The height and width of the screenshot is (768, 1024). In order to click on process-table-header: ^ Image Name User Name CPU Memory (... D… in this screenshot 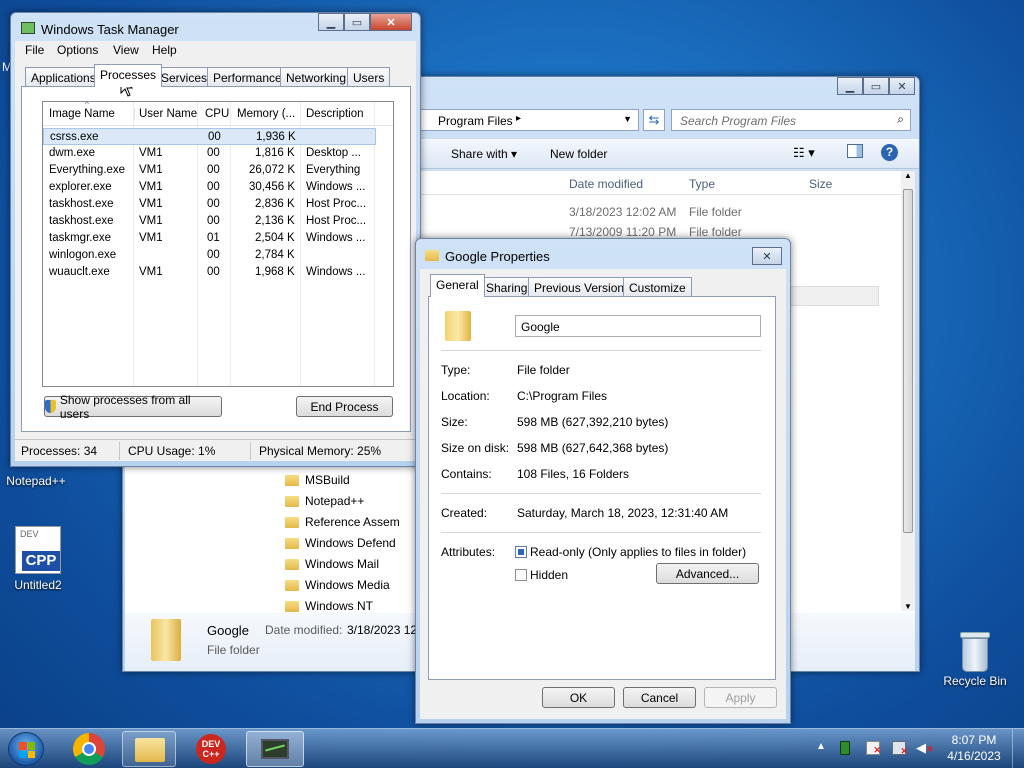, I will do `click(218, 114)`.